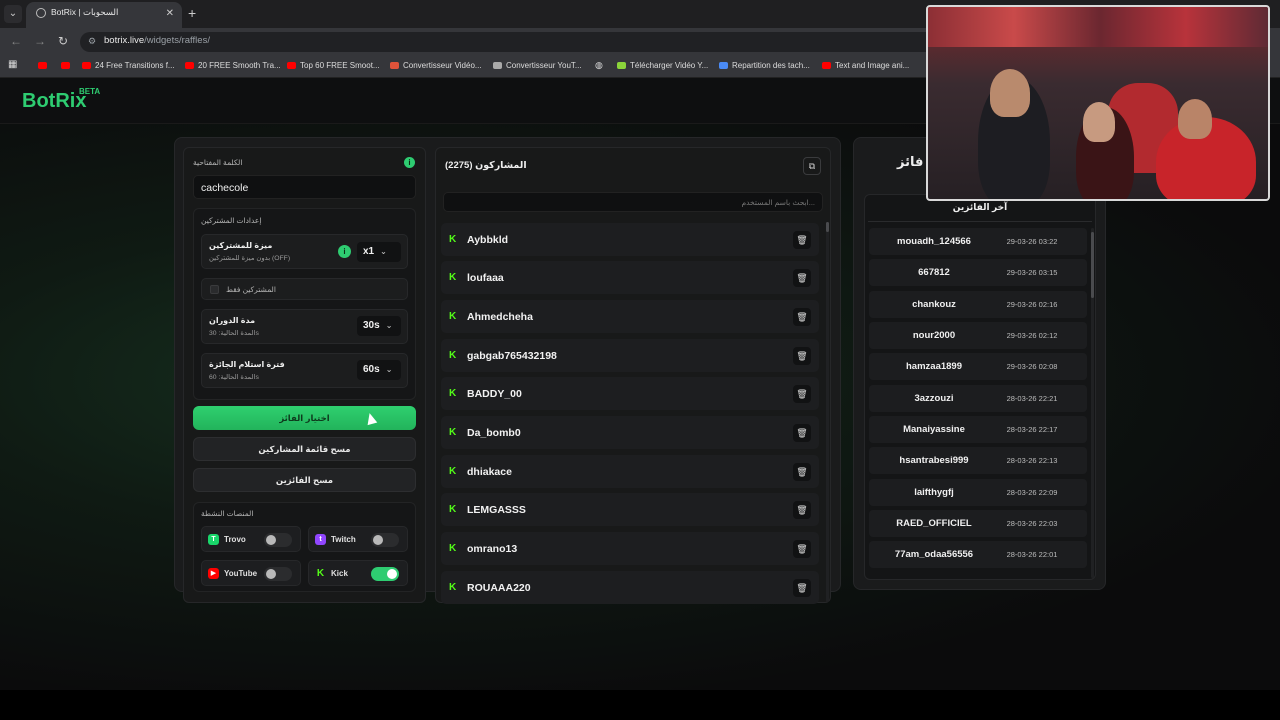 The width and height of the screenshot is (1280, 720). I want to click on platform-kick: K Kick, so click(358, 573).